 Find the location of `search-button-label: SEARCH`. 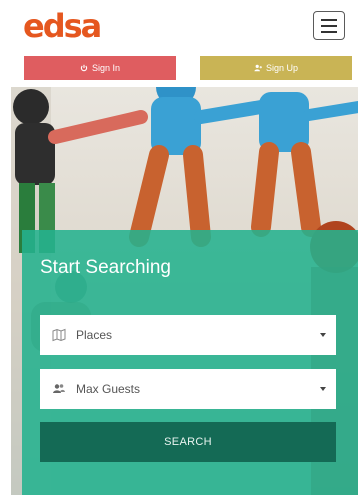

search-button-label: SEARCH is located at coordinates (188, 442).